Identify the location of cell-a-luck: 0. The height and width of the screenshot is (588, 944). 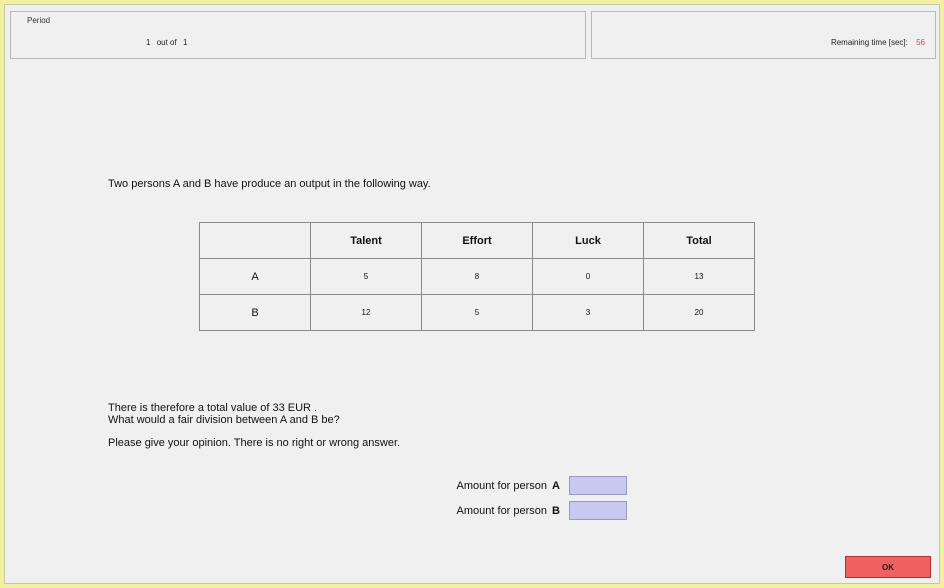
(588, 276).